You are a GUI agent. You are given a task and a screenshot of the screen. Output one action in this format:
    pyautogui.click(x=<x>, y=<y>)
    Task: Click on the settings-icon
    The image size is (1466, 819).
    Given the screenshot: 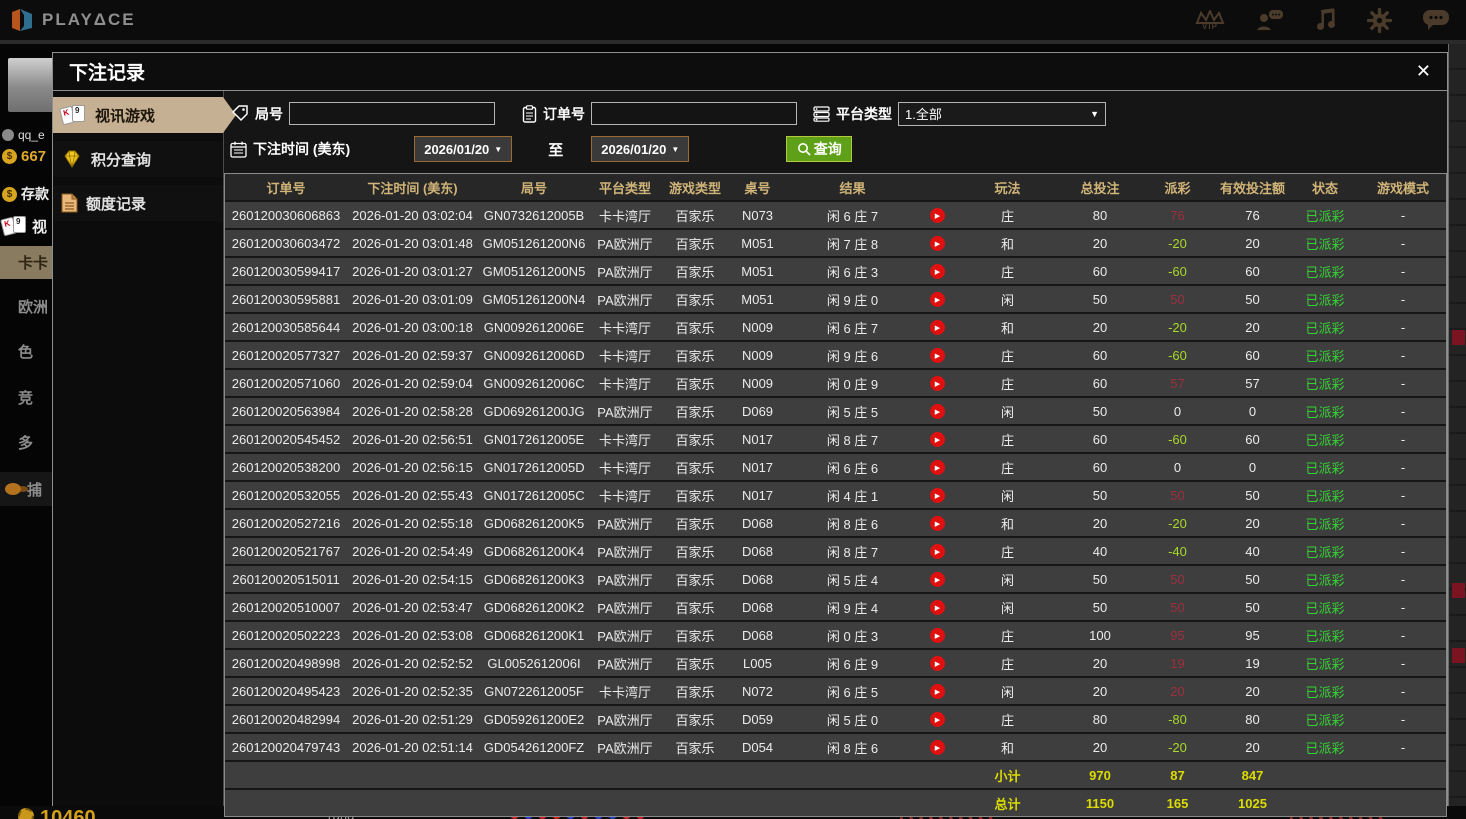 What is the action you would take?
    pyautogui.click(x=1379, y=20)
    